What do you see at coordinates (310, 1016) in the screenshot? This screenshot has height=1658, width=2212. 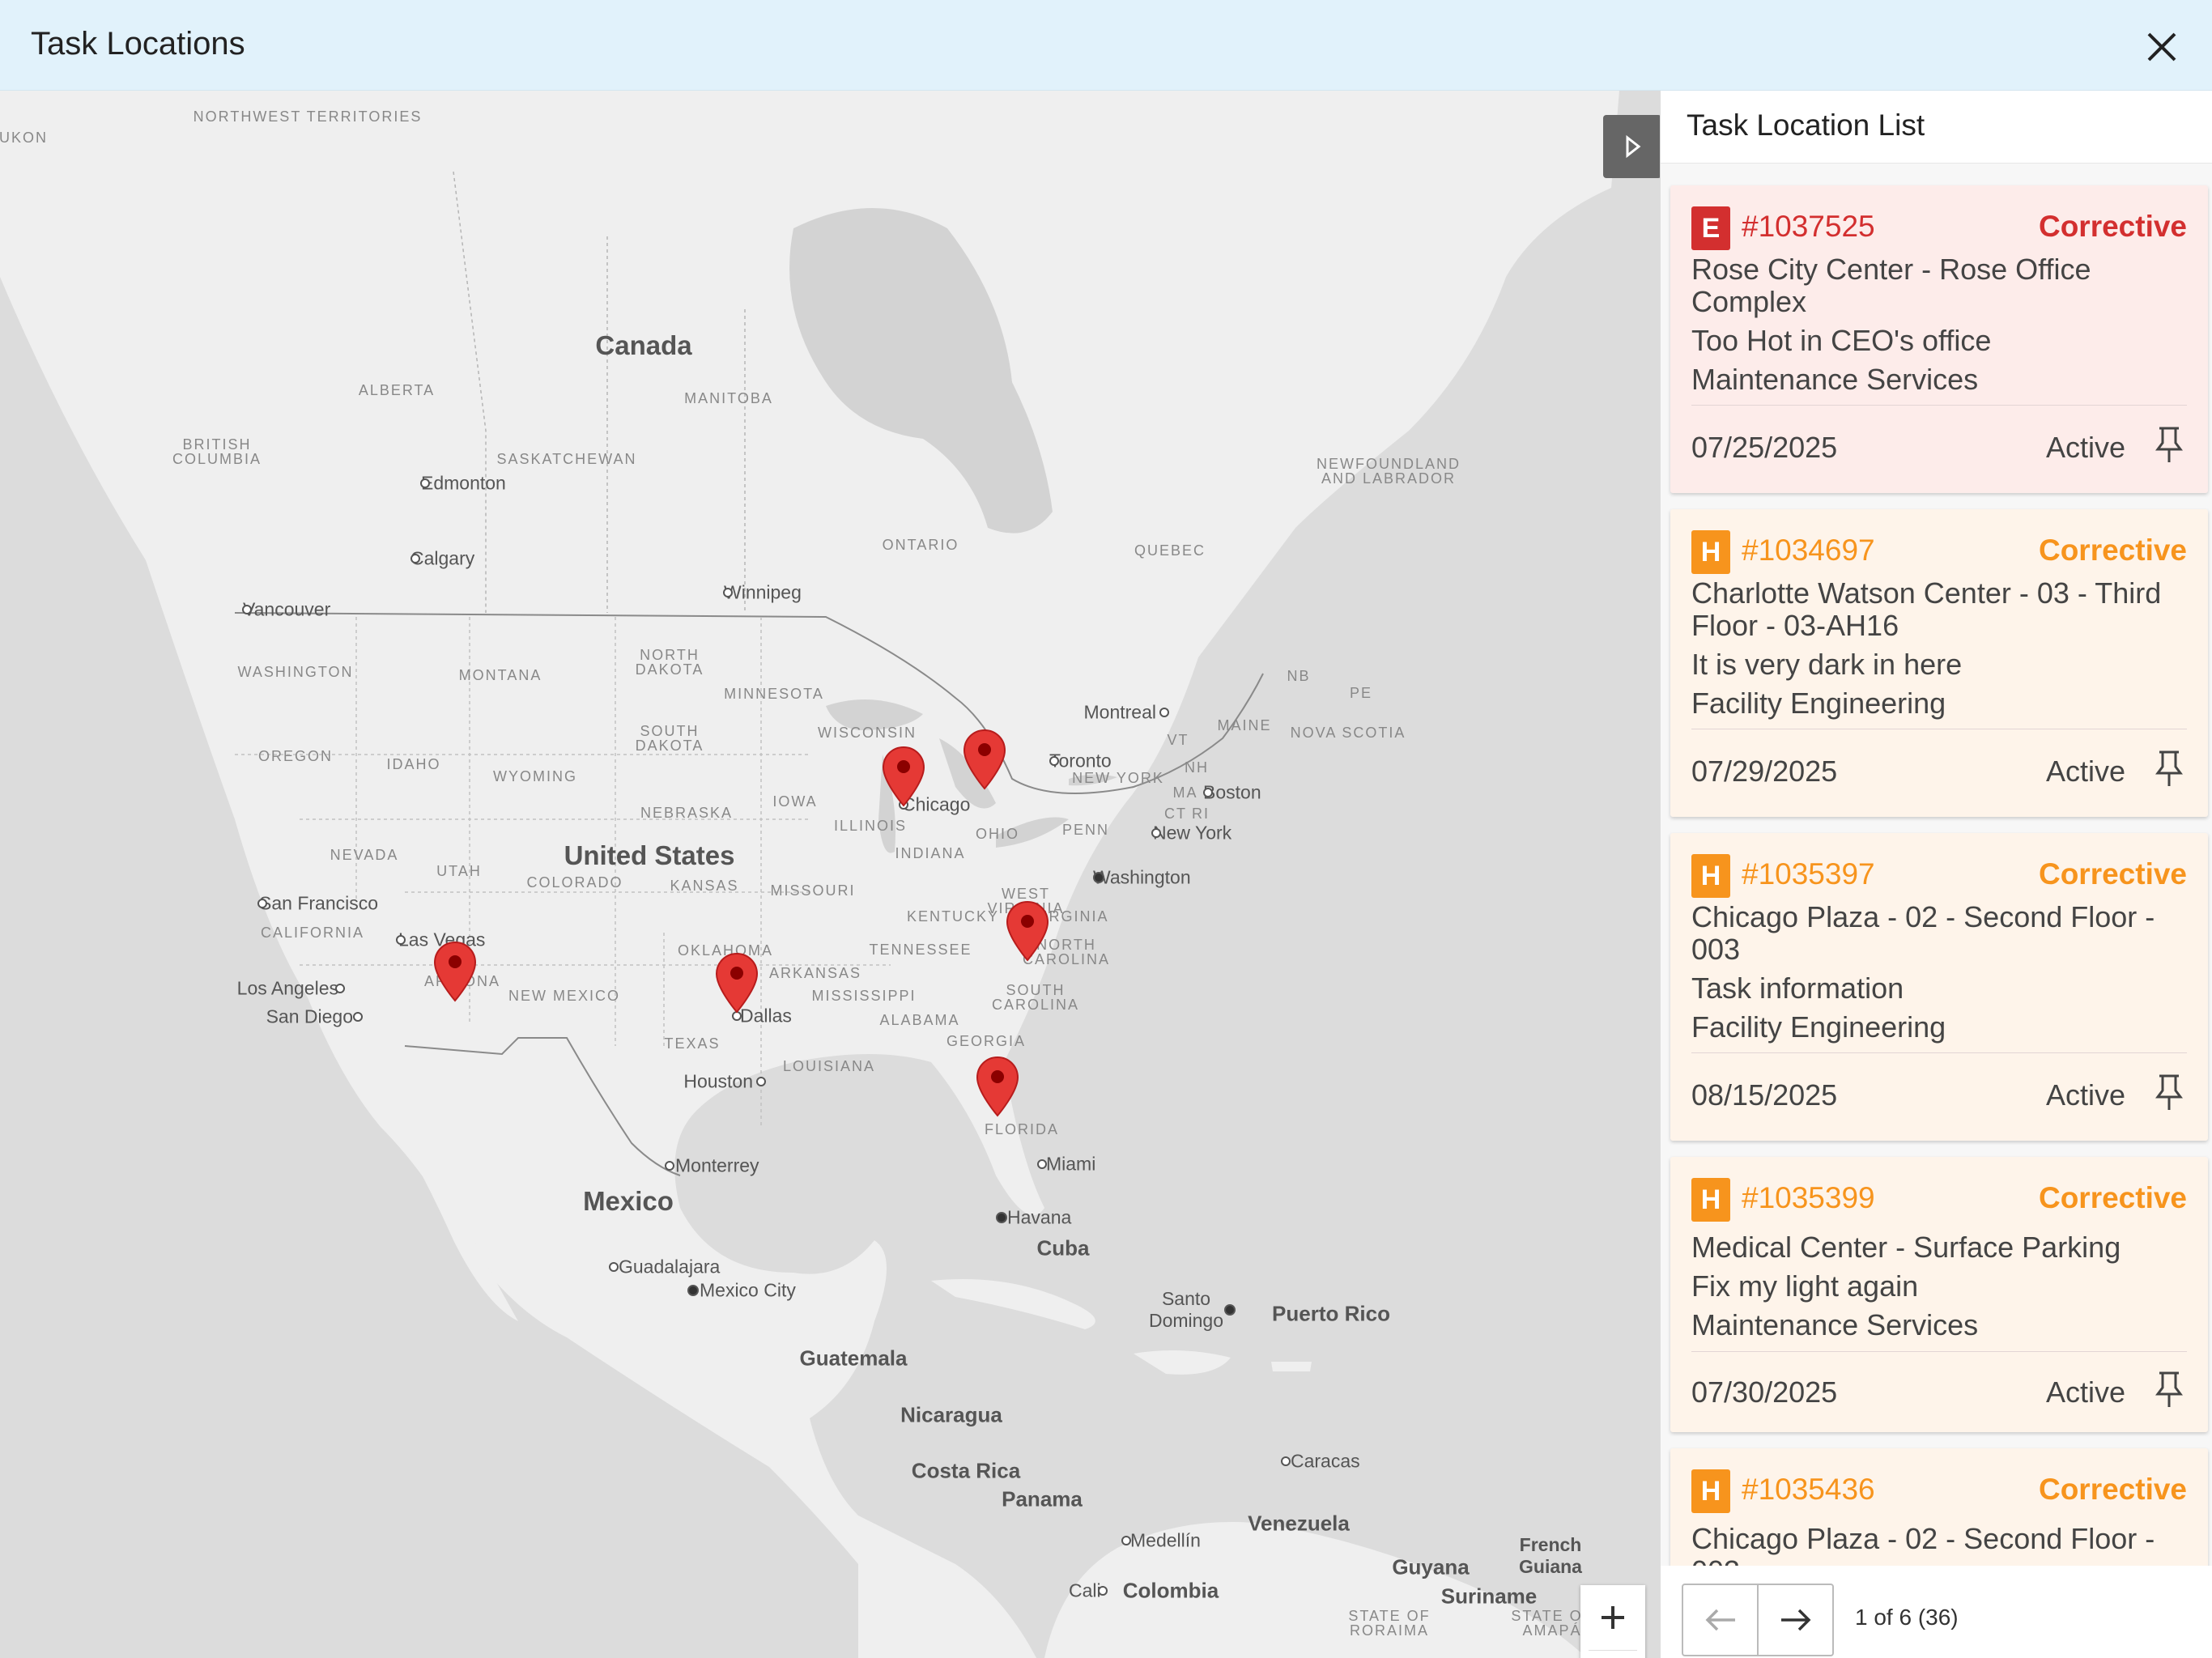 I see `city-label: San Diego` at bounding box center [310, 1016].